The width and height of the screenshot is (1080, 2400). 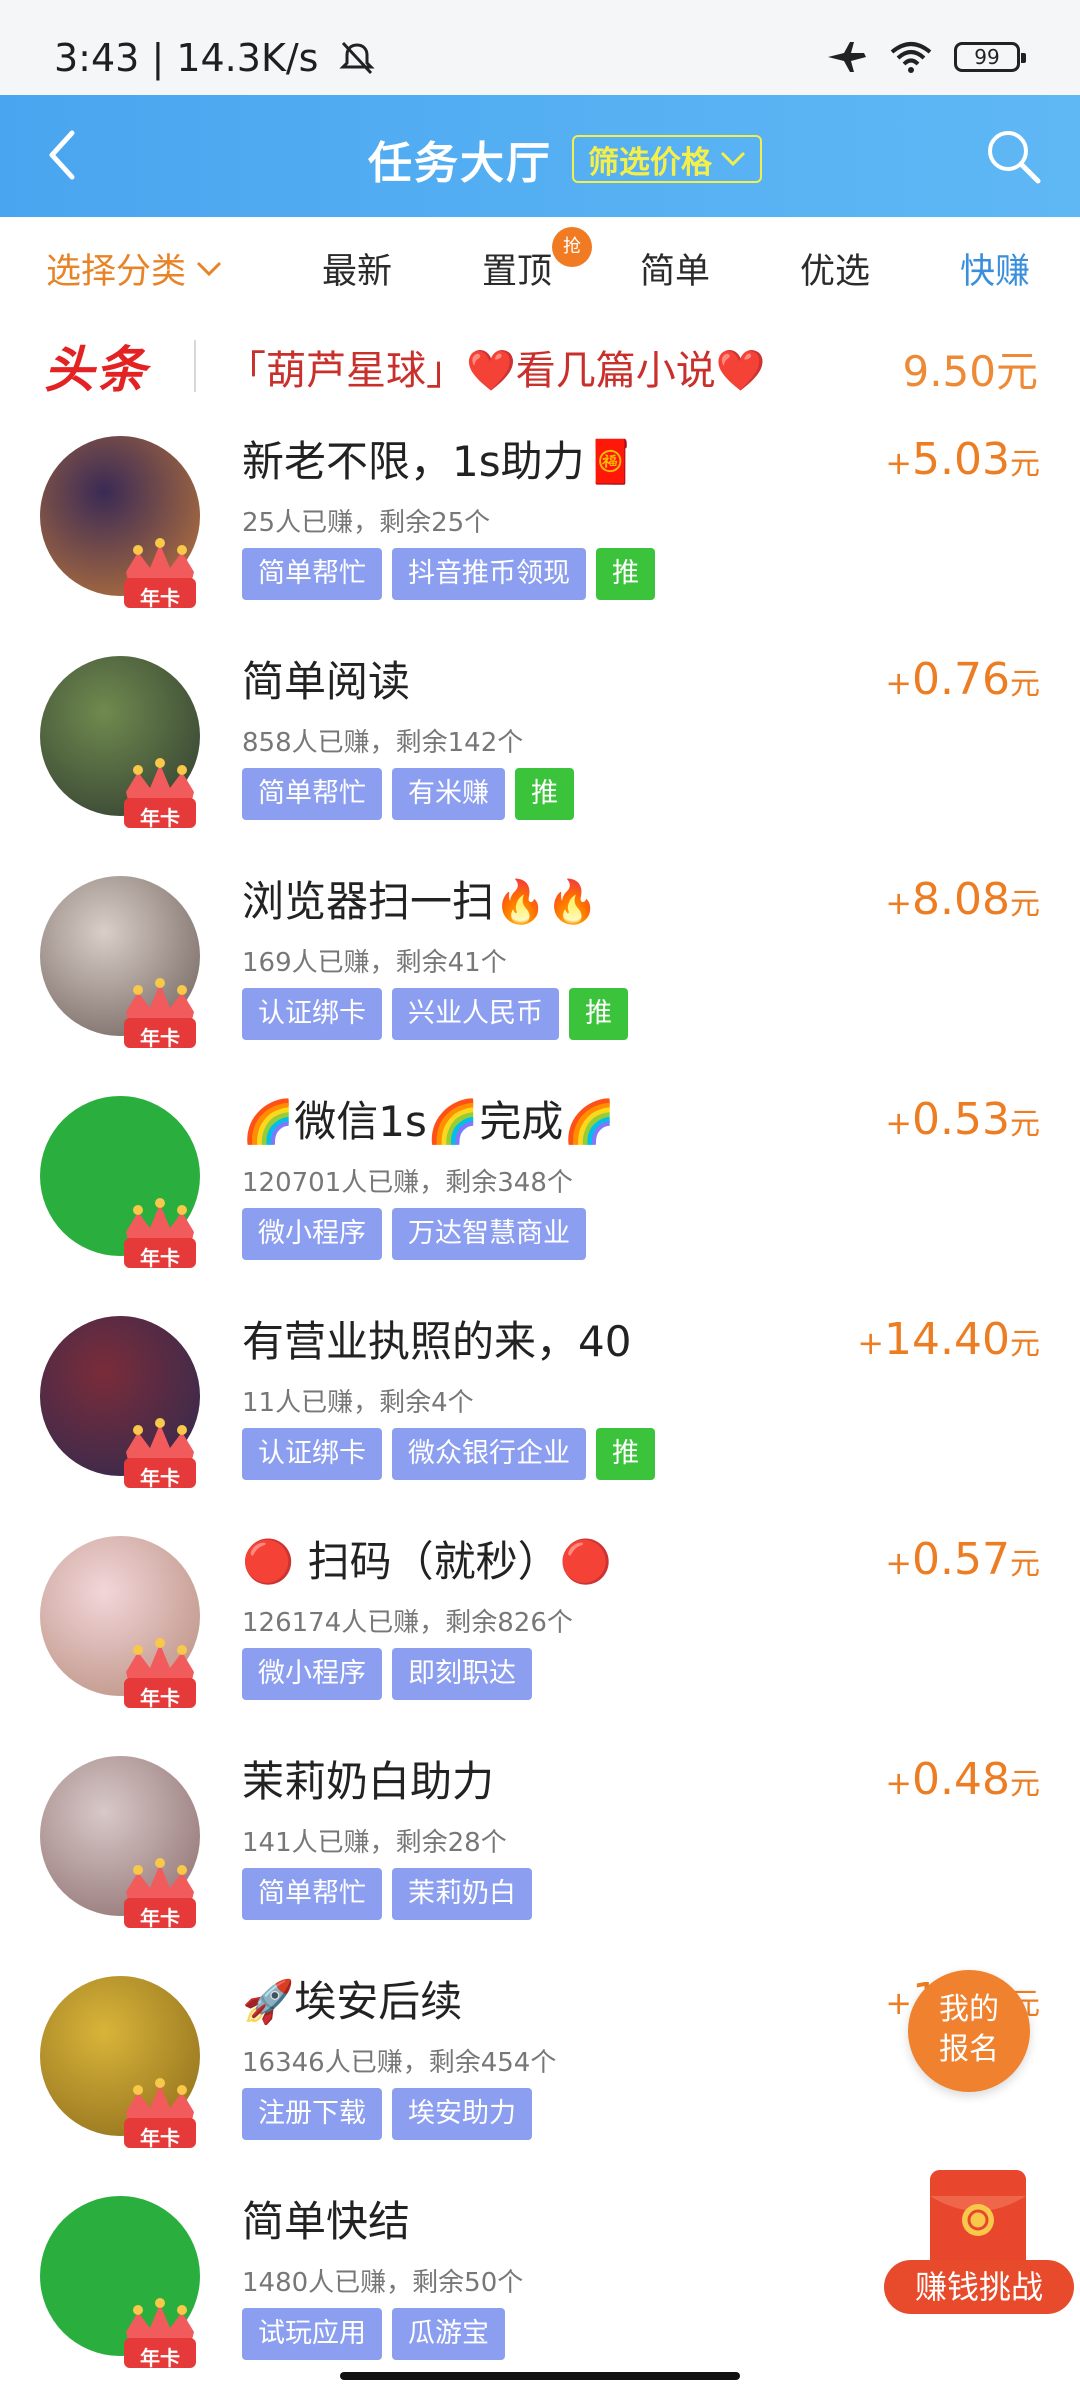 What do you see at coordinates (540, 750) in the screenshot?
I see `task-row: 年卡 简单阅读 858人已赚，剩余142个 简单帮忙 有米赚推 +0.76元` at bounding box center [540, 750].